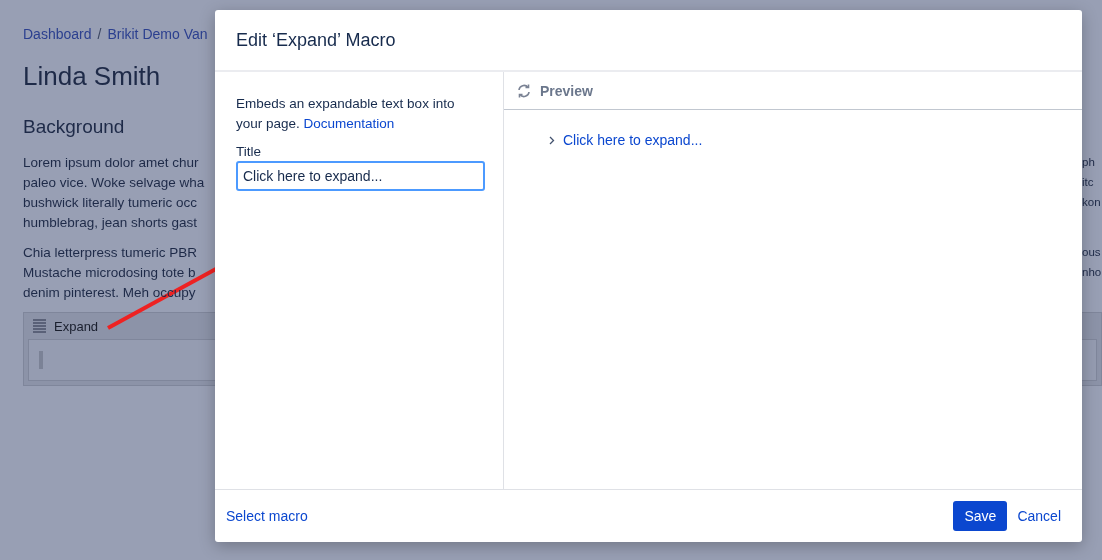 This screenshot has width=1102, height=560. I want to click on refresh-icon, so click(524, 90).